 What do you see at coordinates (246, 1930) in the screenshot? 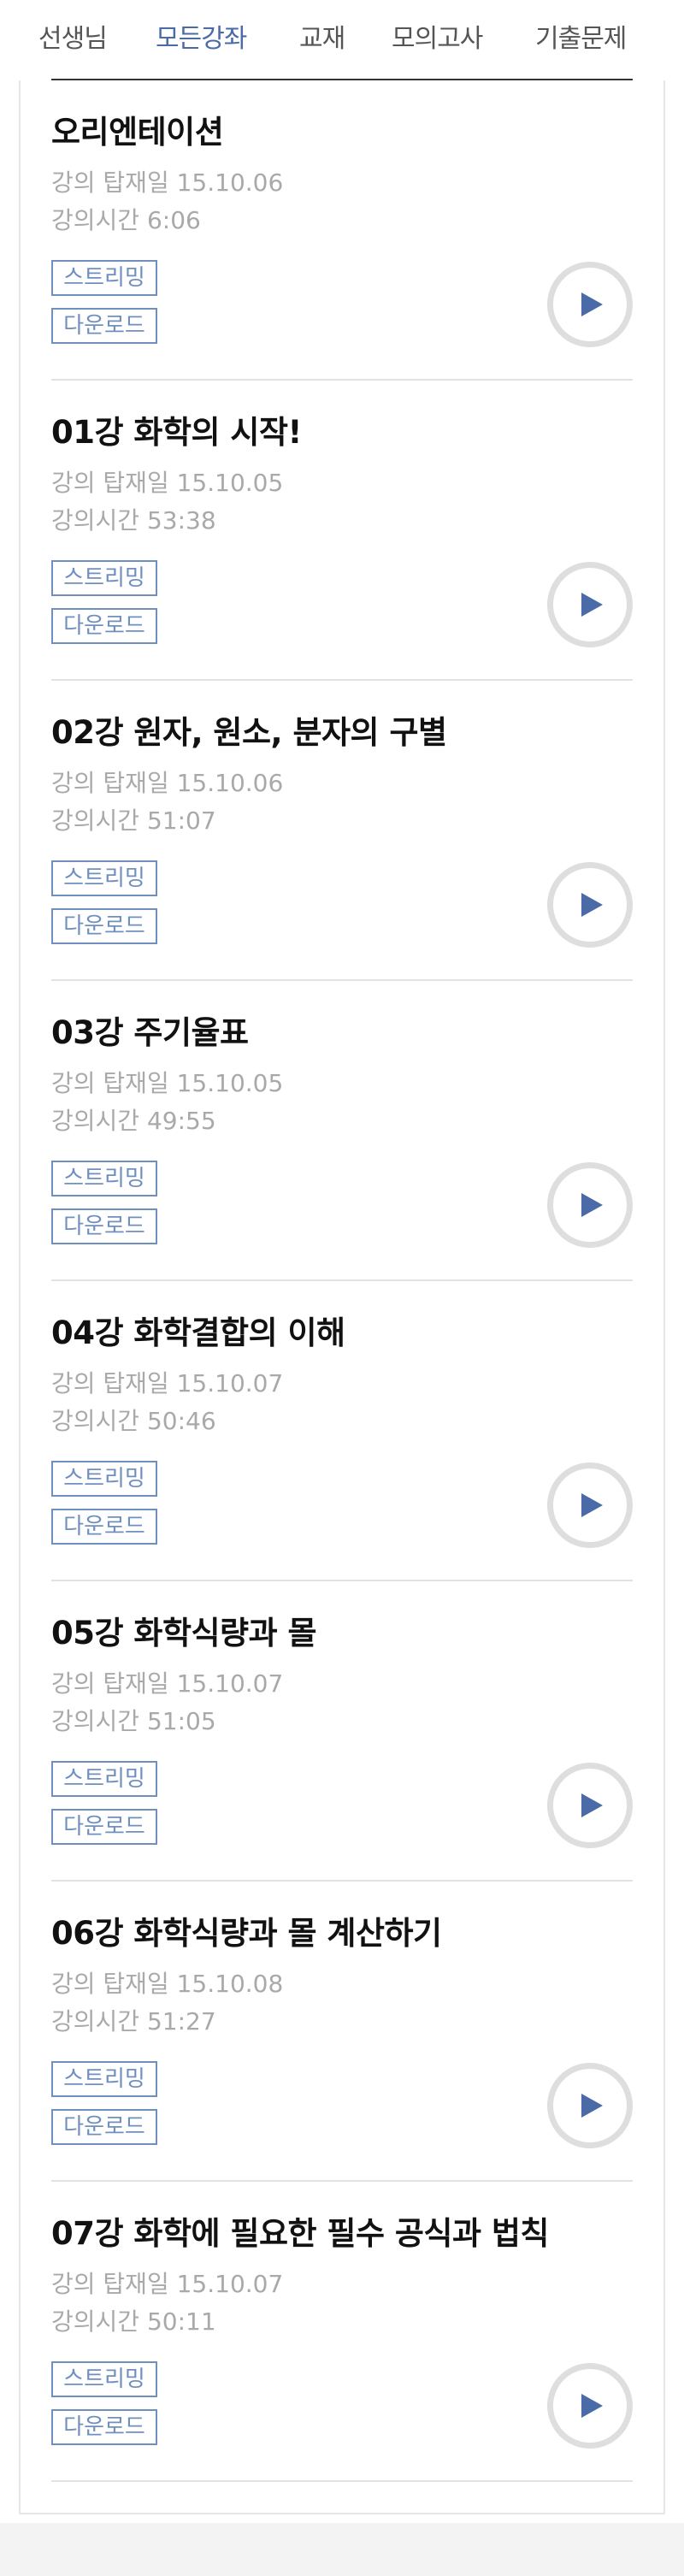
I see `lecture-title: 06강 화학식량과 몰 계산하기` at bounding box center [246, 1930].